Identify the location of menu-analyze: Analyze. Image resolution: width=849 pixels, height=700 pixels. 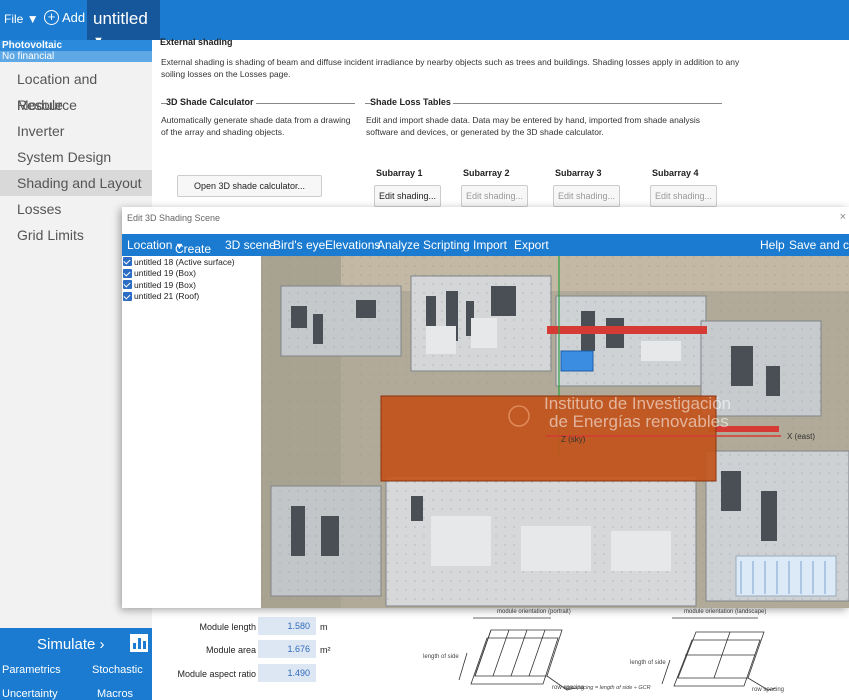
(398, 245).